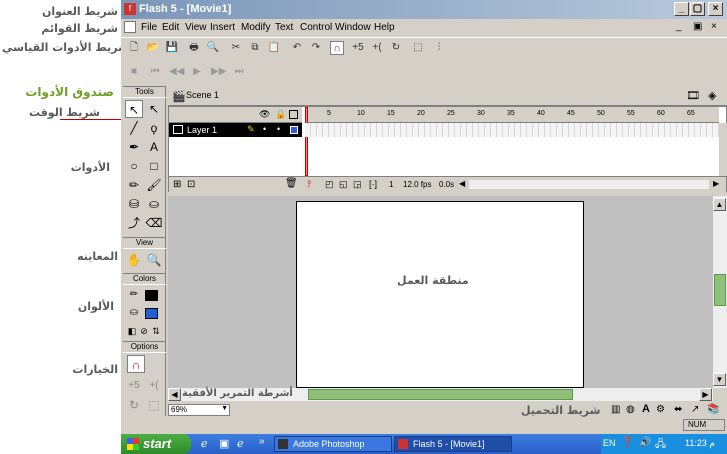  What do you see at coordinates (297, 48) in the screenshot?
I see `undo-icon: ↶` at bounding box center [297, 48].